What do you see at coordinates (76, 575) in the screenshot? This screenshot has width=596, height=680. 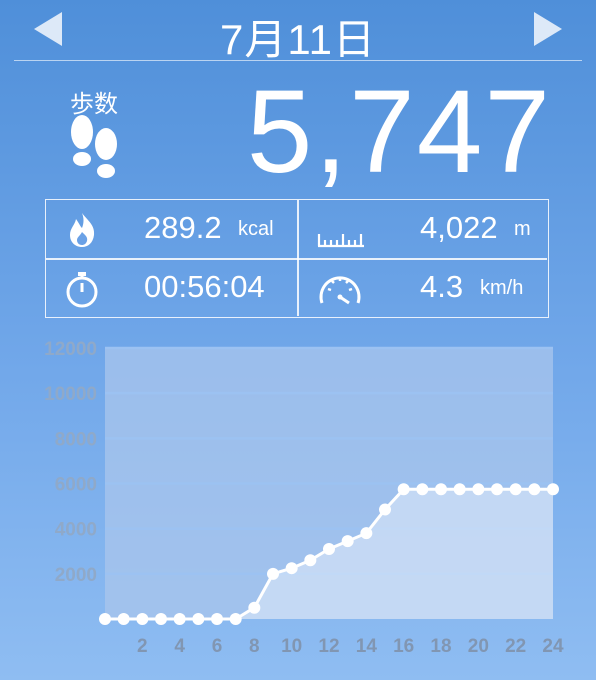 I see `y-tick-label: 2000` at bounding box center [76, 575].